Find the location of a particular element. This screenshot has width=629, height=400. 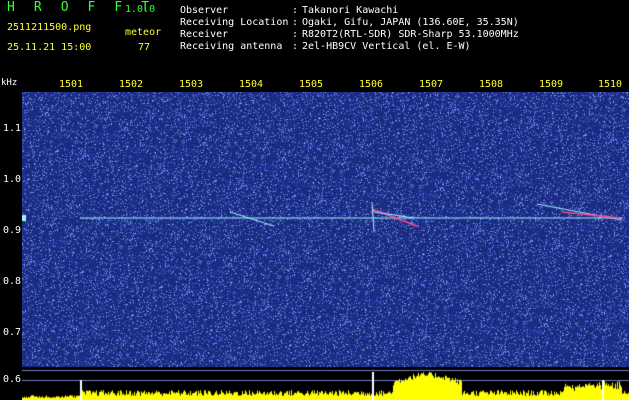

x-tick-label: 1505 is located at coordinates (311, 84).